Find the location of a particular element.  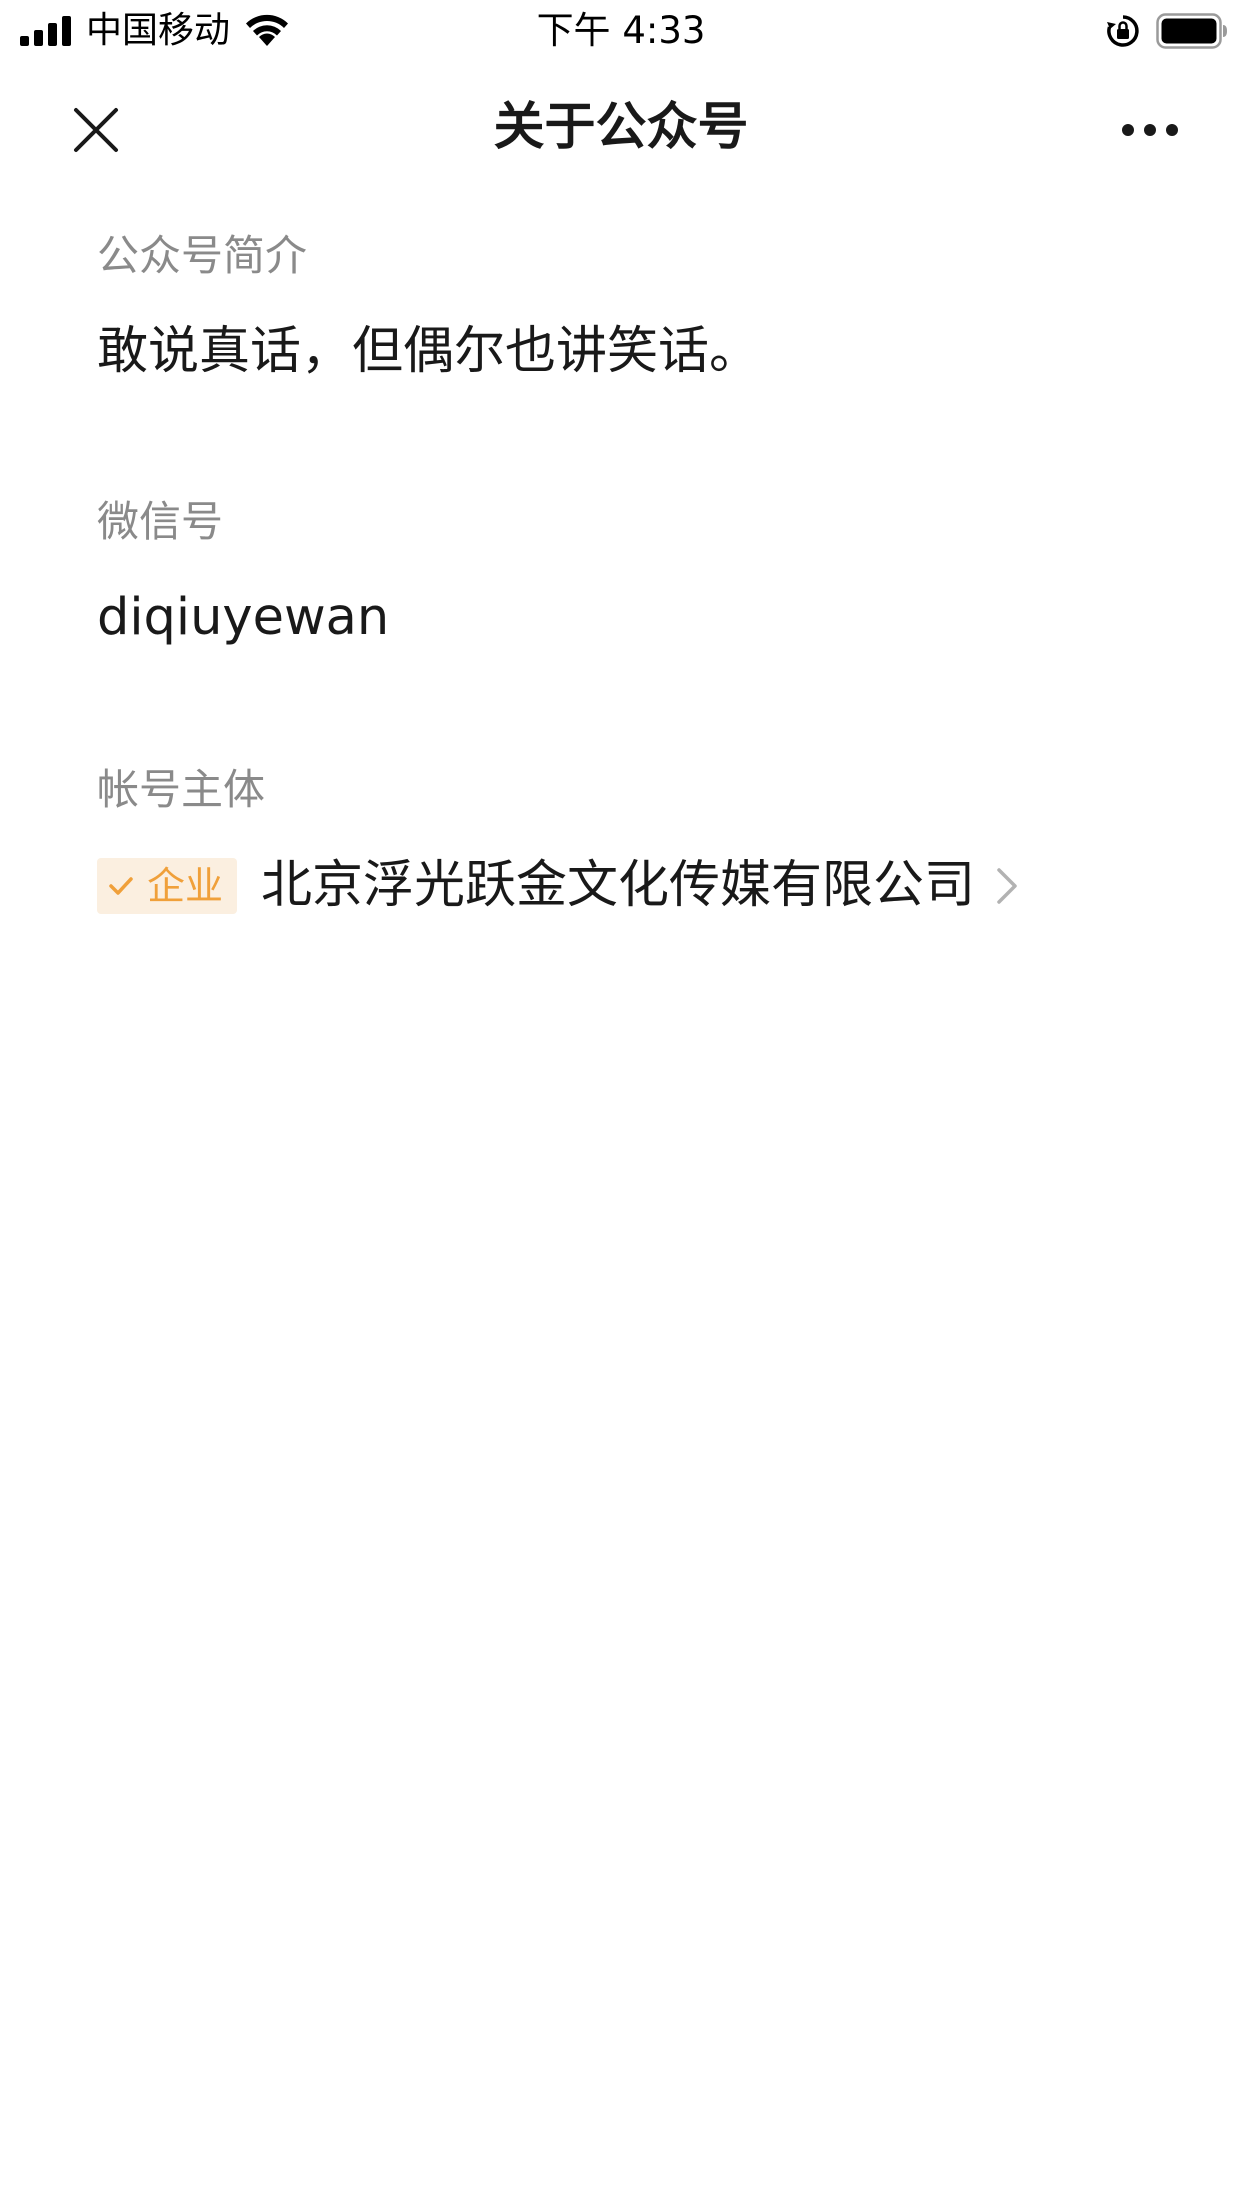

more-icon is located at coordinates (1150, 130).